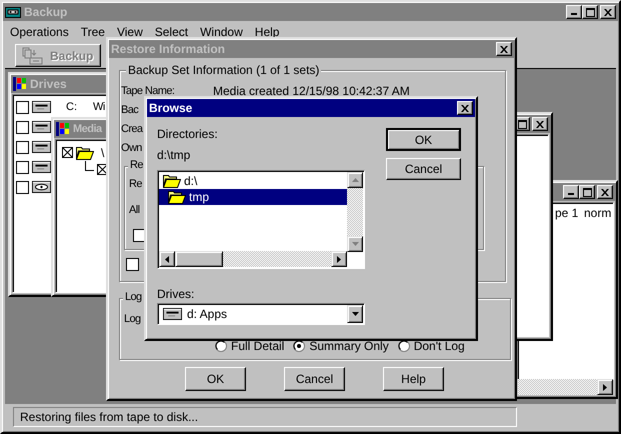 This screenshot has width=621, height=434. What do you see at coordinates (221, 32) in the screenshot?
I see `menu-item: Window` at bounding box center [221, 32].